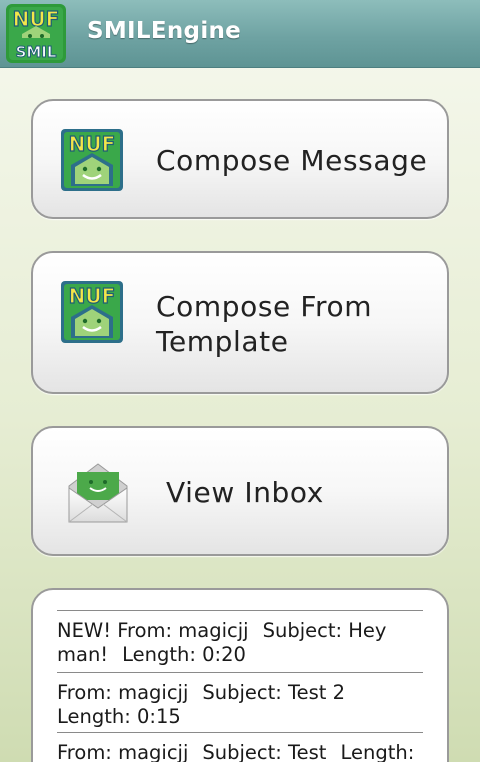 This screenshot has width=480, height=762. Describe the element at coordinates (245, 492) in the screenshot. I see `view-inbox-label: View Inbox` at that location.